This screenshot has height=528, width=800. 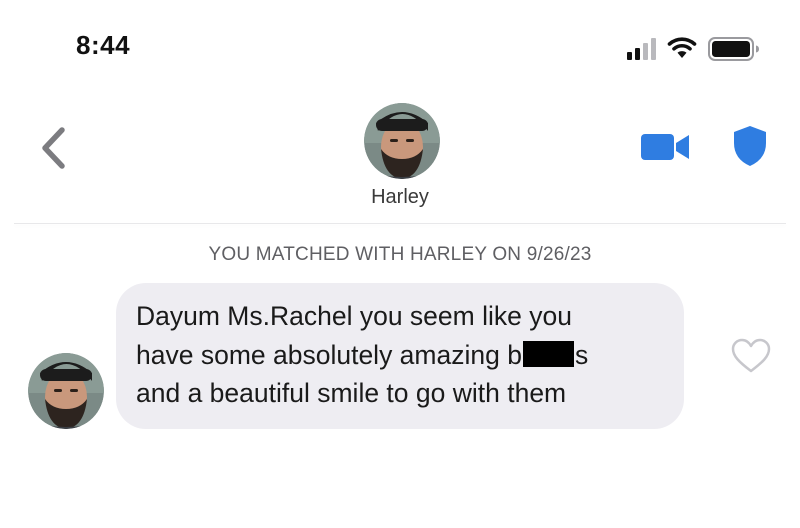 I want to click on match-notice: YOU MATCHED WITH HARLEY ON 9/26/23, so click(x=400, y=254).